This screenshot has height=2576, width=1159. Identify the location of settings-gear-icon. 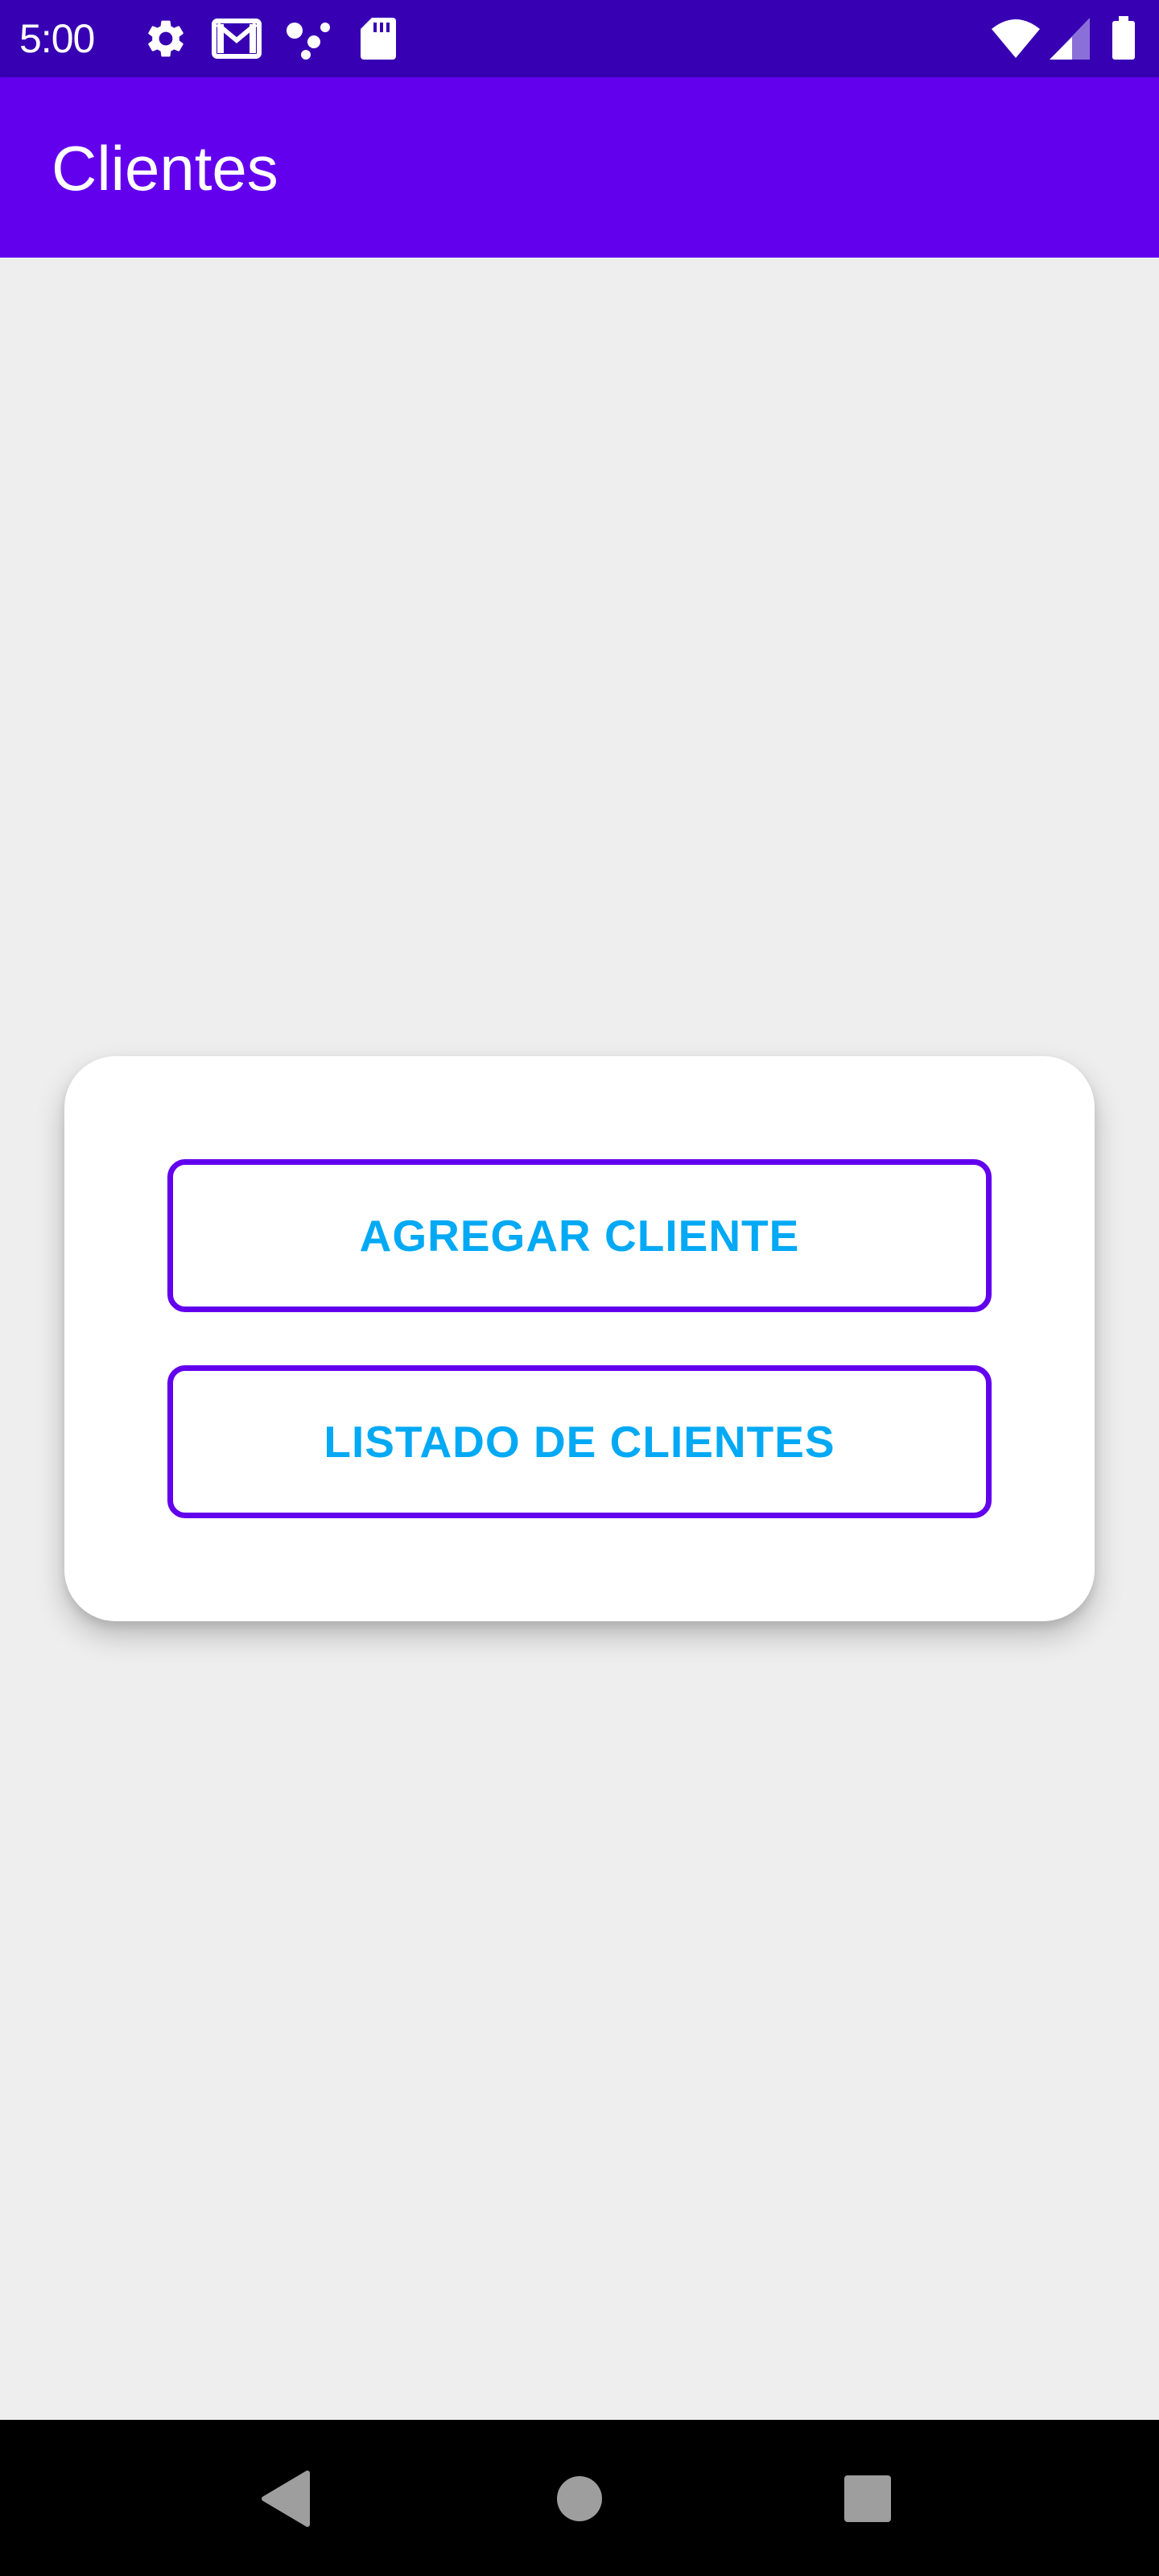
(165, 40).